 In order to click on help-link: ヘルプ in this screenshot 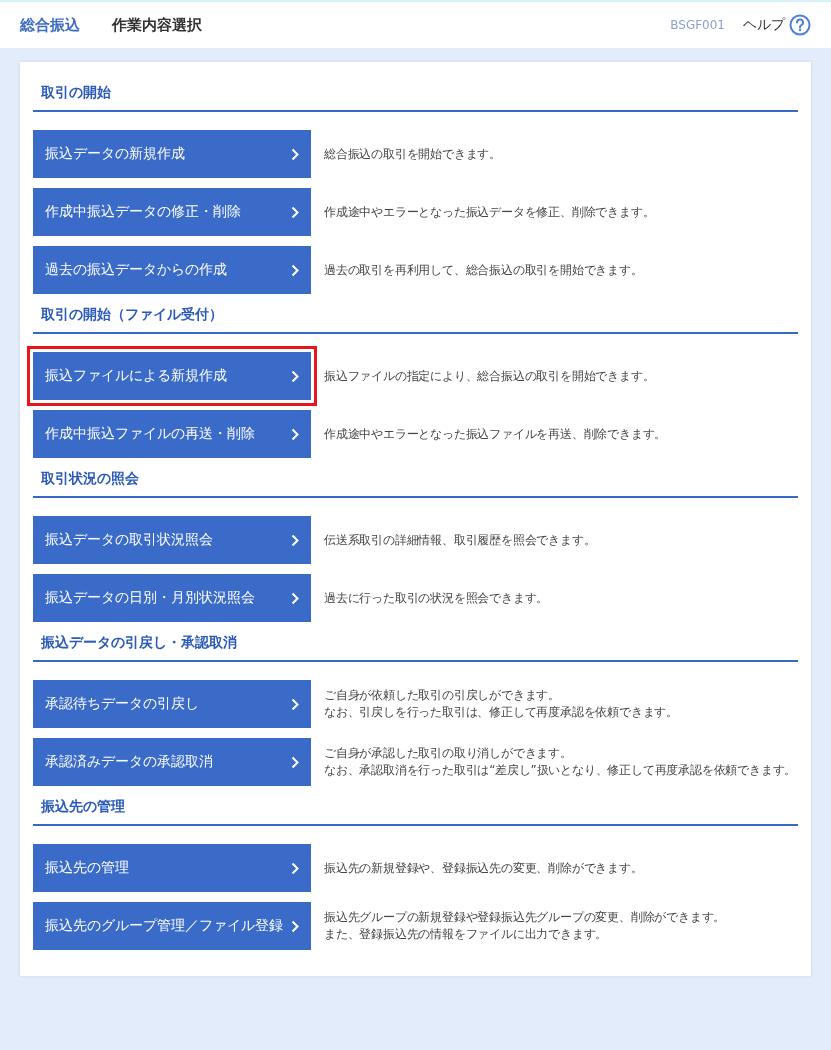, I will do `click(764, 25)`.